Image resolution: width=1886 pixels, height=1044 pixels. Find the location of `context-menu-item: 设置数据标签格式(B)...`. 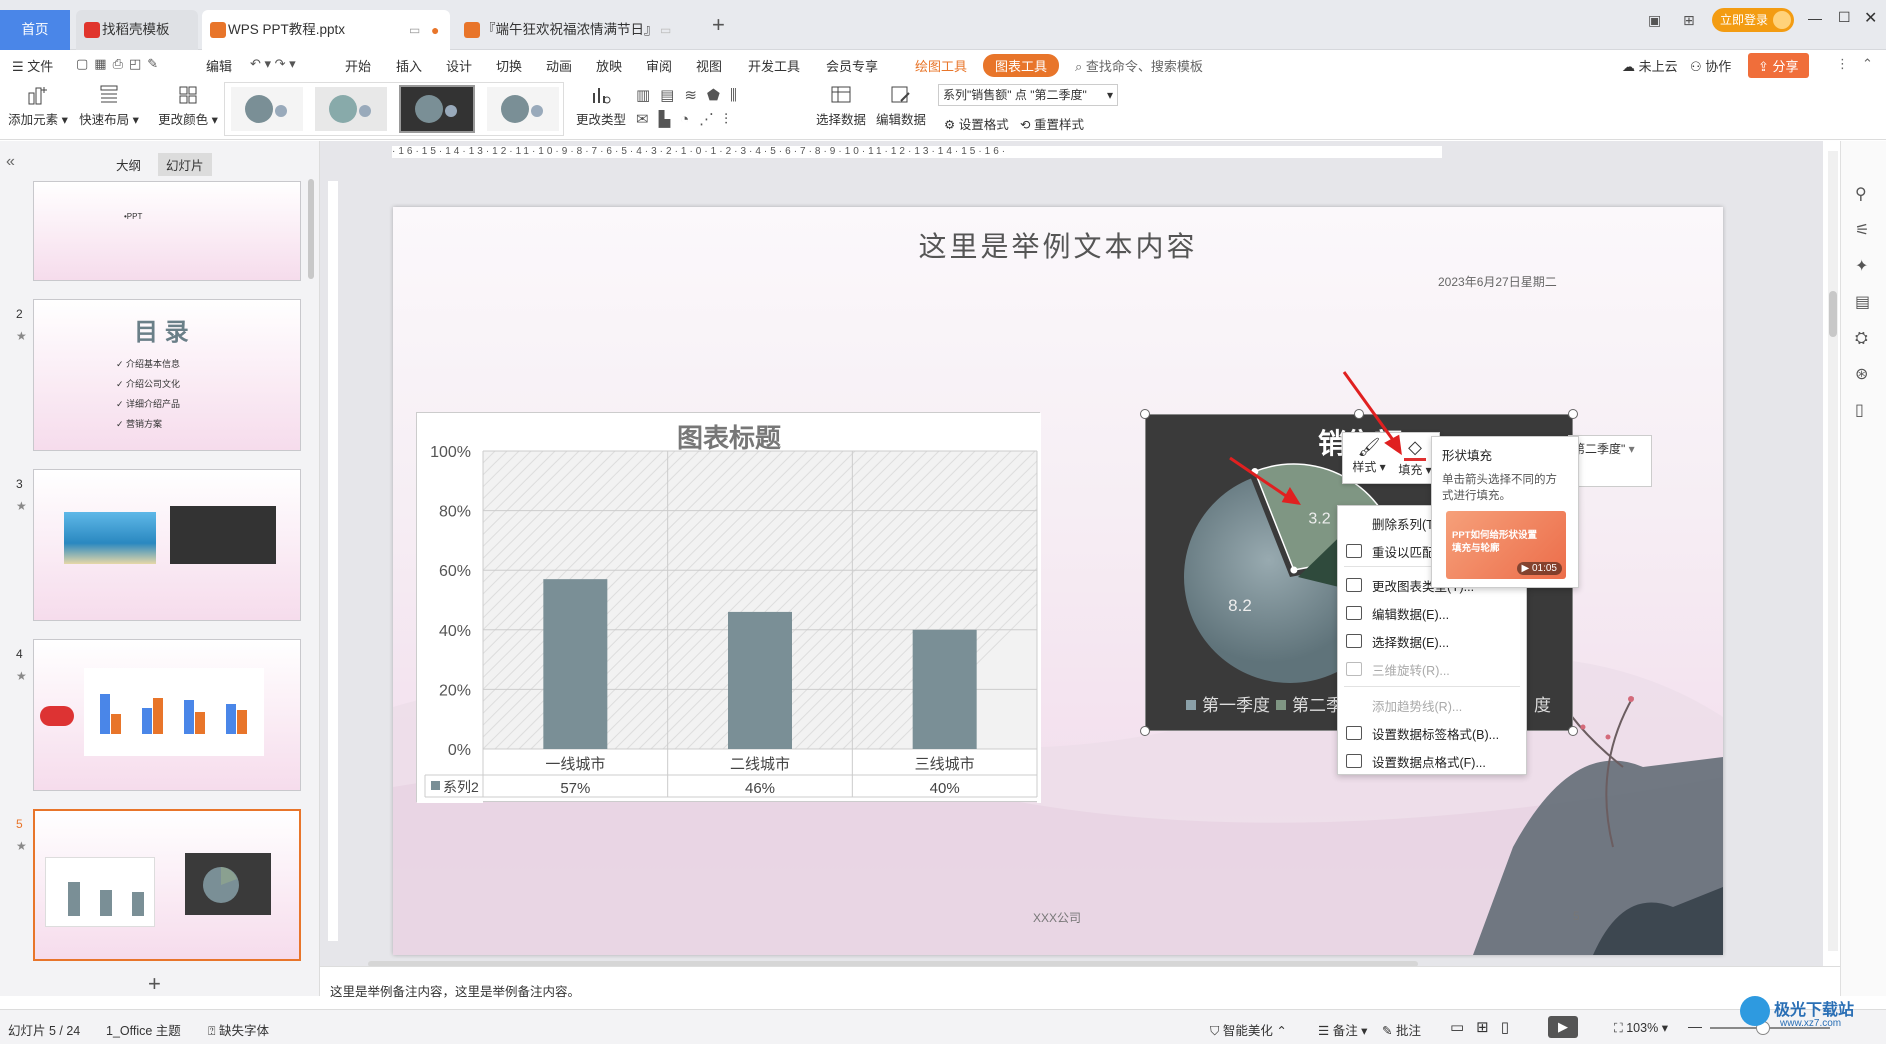

context-menu-item: 设置数据标签格式(B)... is located at coordinates (1435, 733).